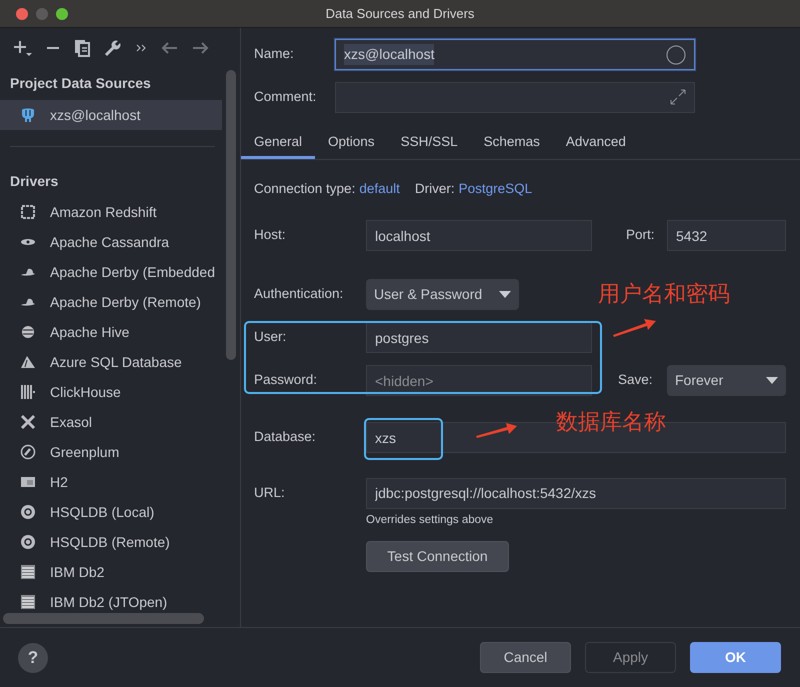 The width and height of the screenshot is (800, 687). I want to click on driver-item: IBM Db2 (JTOpen), so click(111, 602).